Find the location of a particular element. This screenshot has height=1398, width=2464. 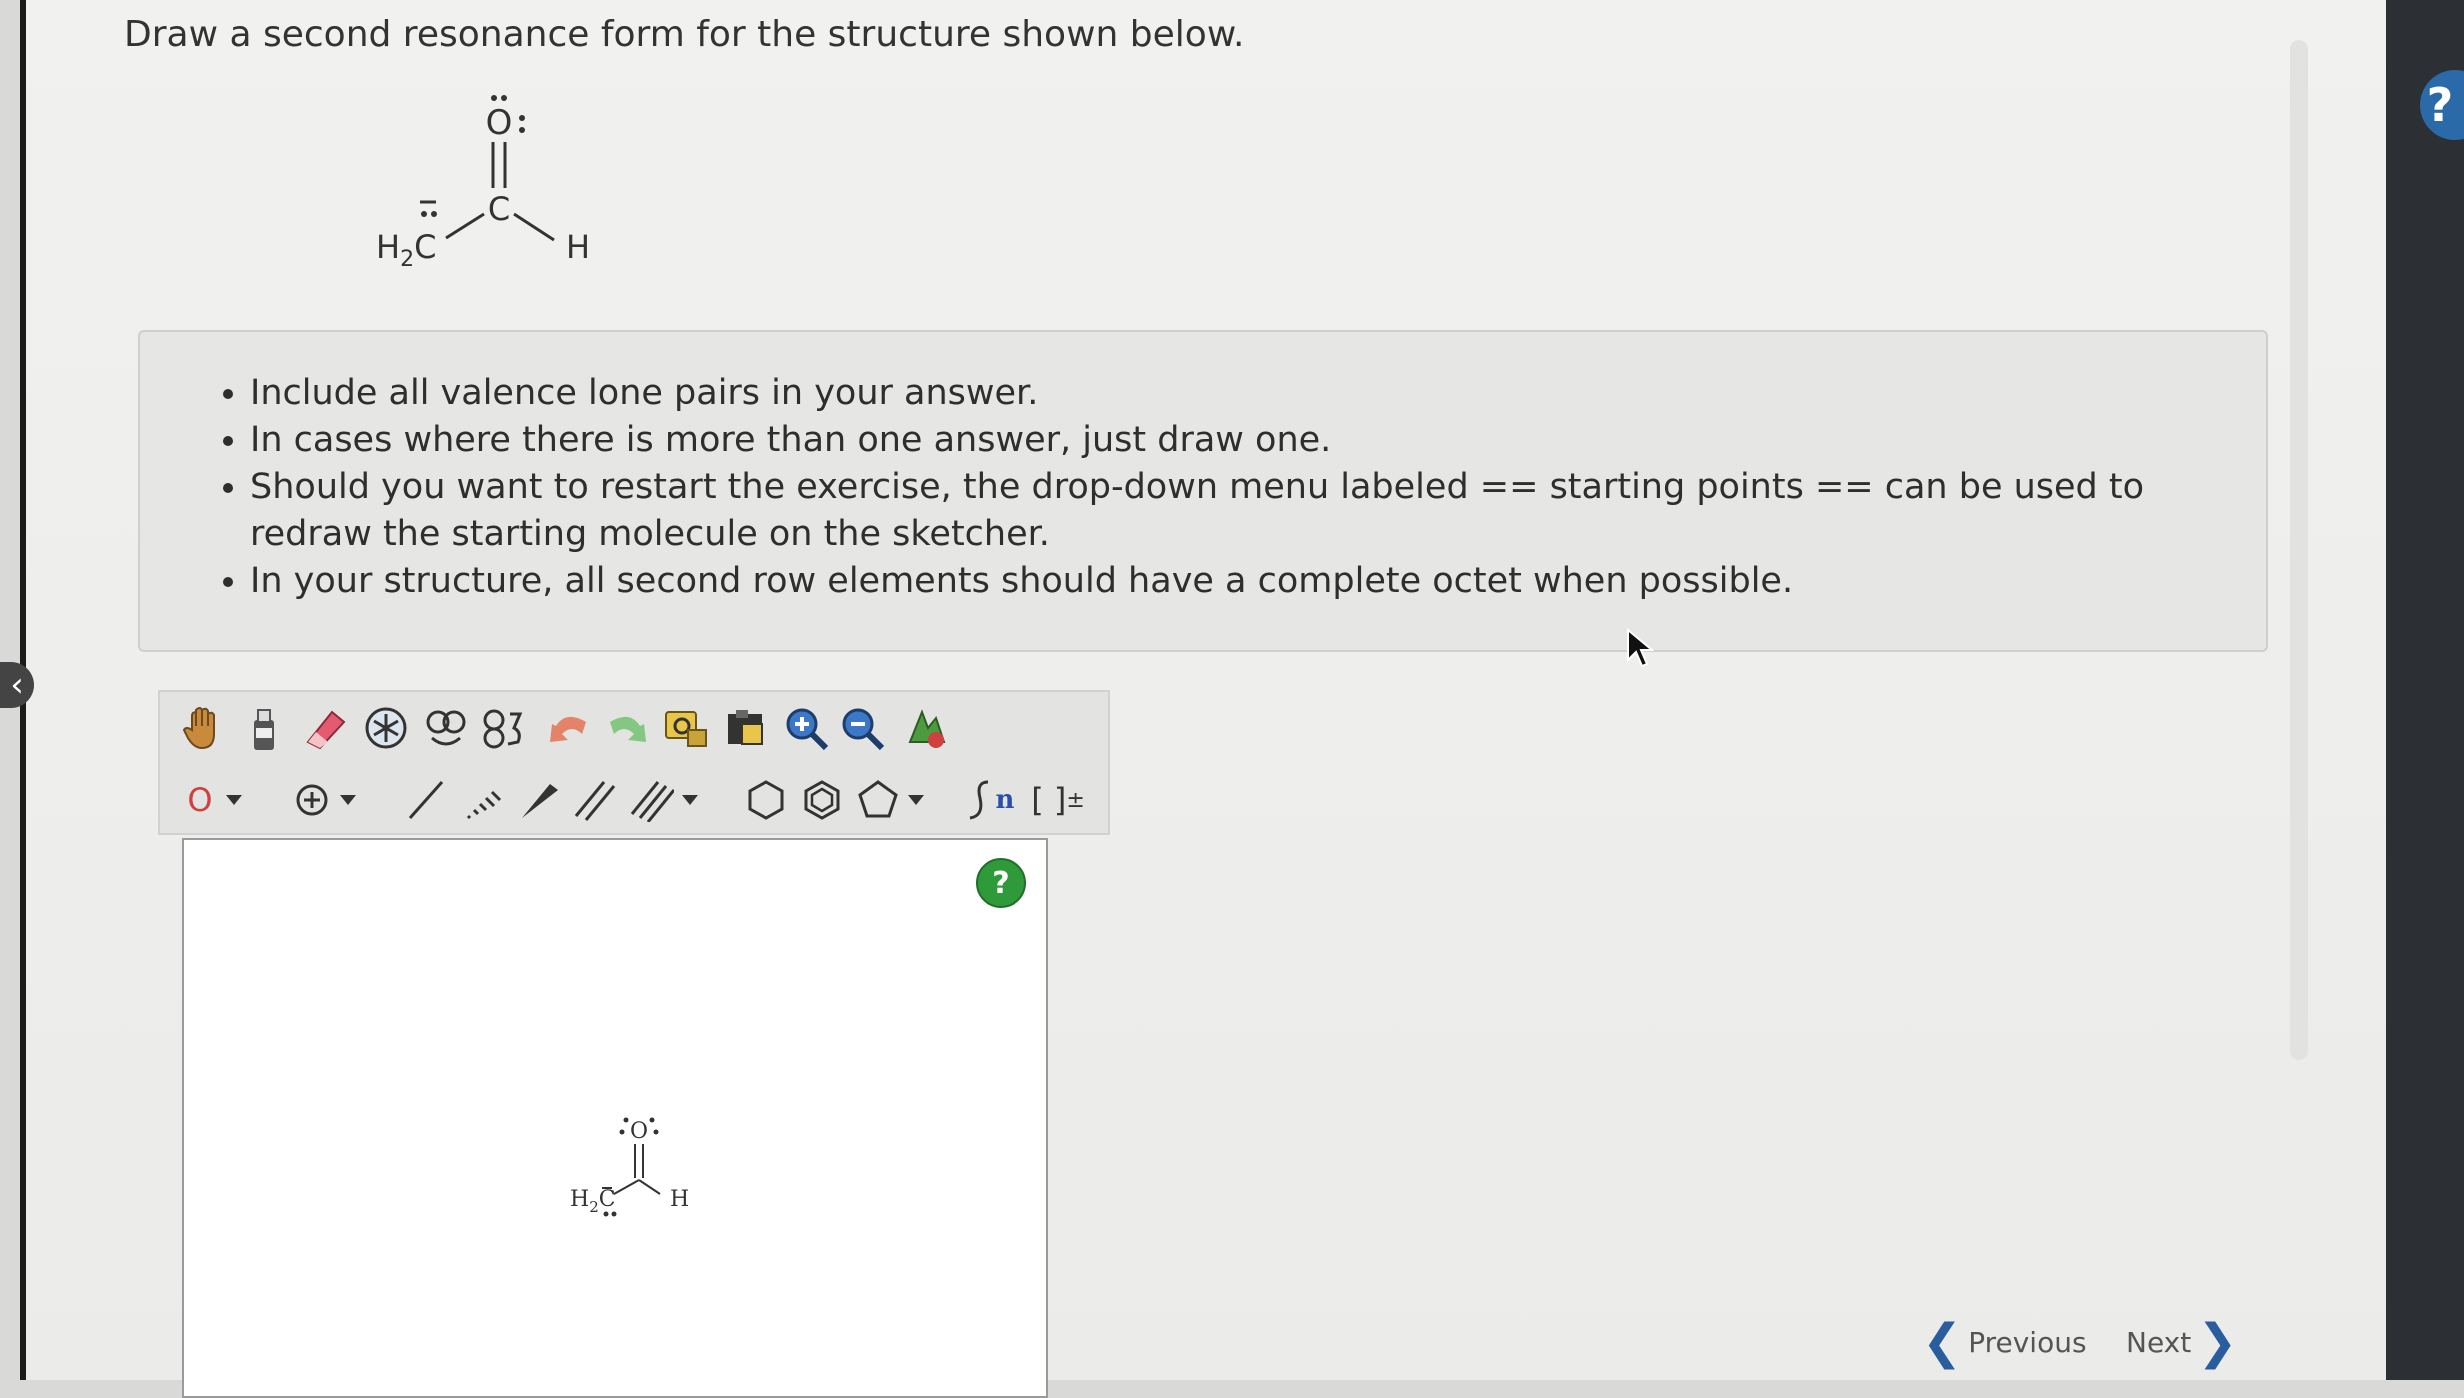

chevron-left-icon: ❮ is located at coordinates (1942, 1342).